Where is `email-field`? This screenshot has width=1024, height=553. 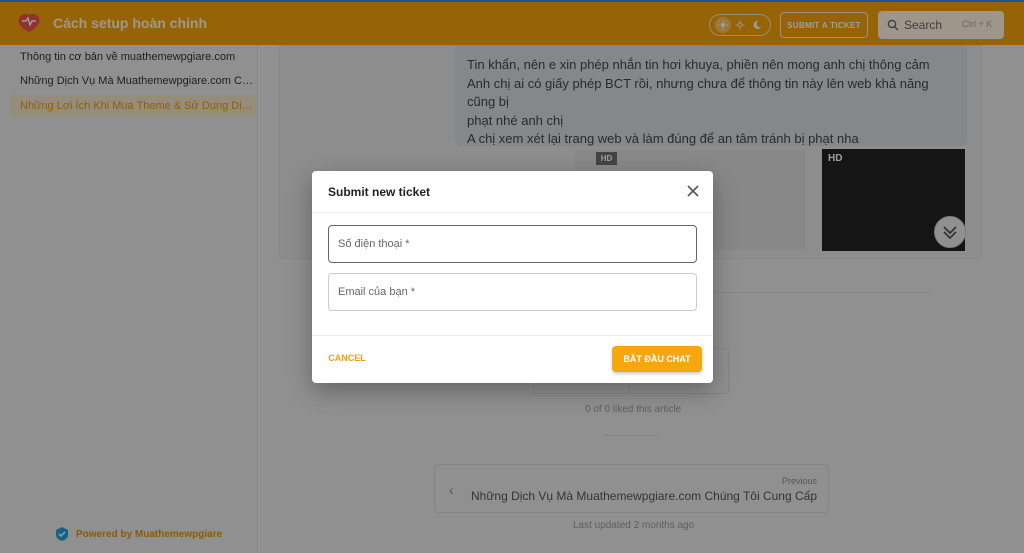 email-field is located at coordinates (512, 292).